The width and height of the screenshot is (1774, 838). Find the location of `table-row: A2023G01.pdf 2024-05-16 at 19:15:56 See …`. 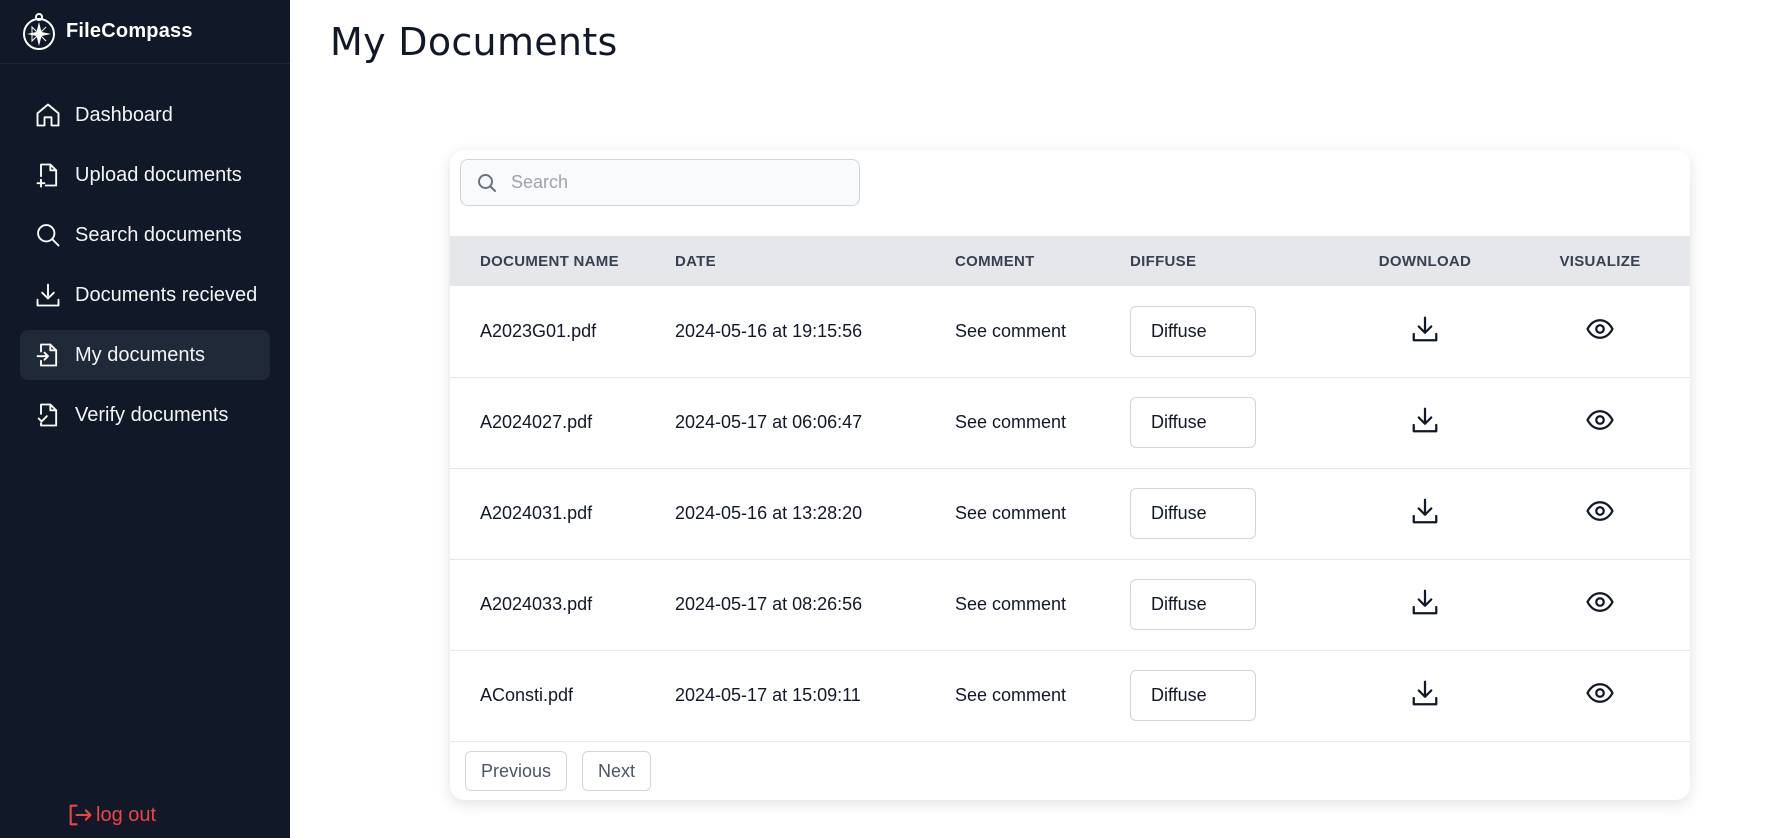

table-row: A2023G01.pdf 2024-05-16 at 19:15:56 See … is located at coordinates (1070, 331).